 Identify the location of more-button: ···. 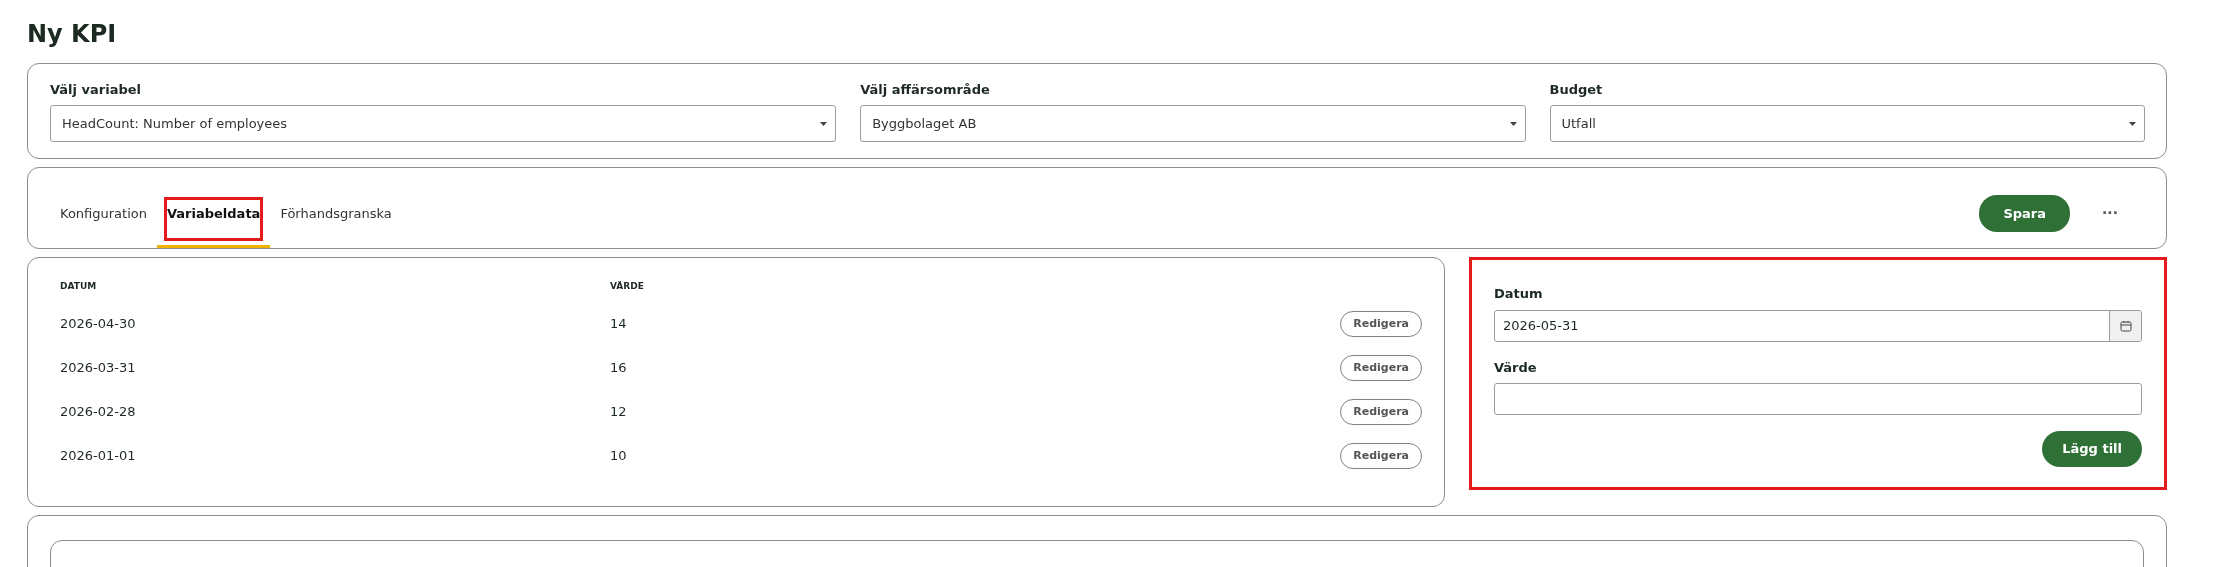
(2110, 213).